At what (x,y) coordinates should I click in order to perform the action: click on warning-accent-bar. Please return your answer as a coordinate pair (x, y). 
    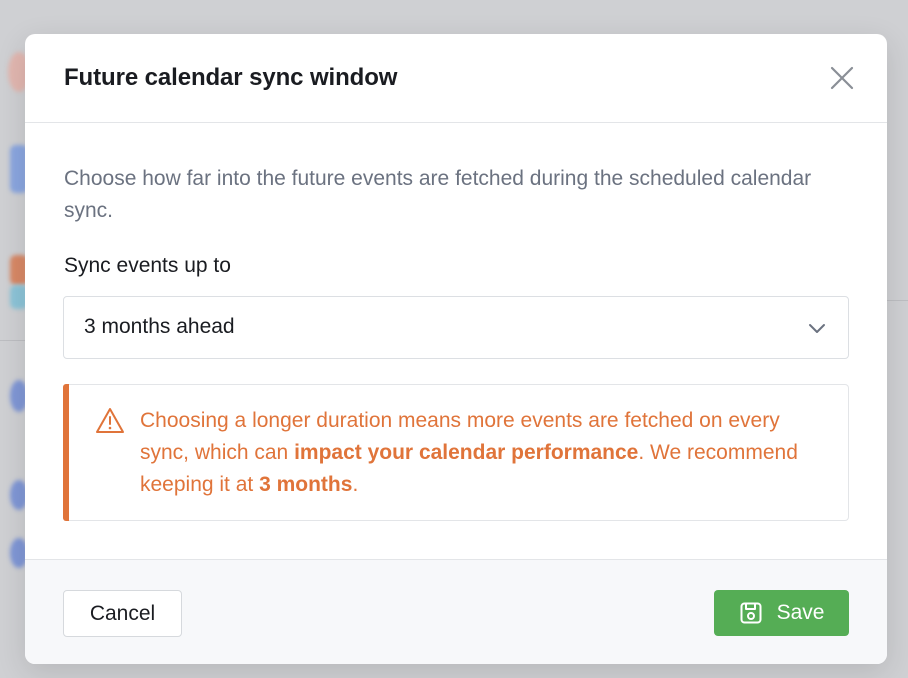
    Looking at the image, I should click on (66, 452).